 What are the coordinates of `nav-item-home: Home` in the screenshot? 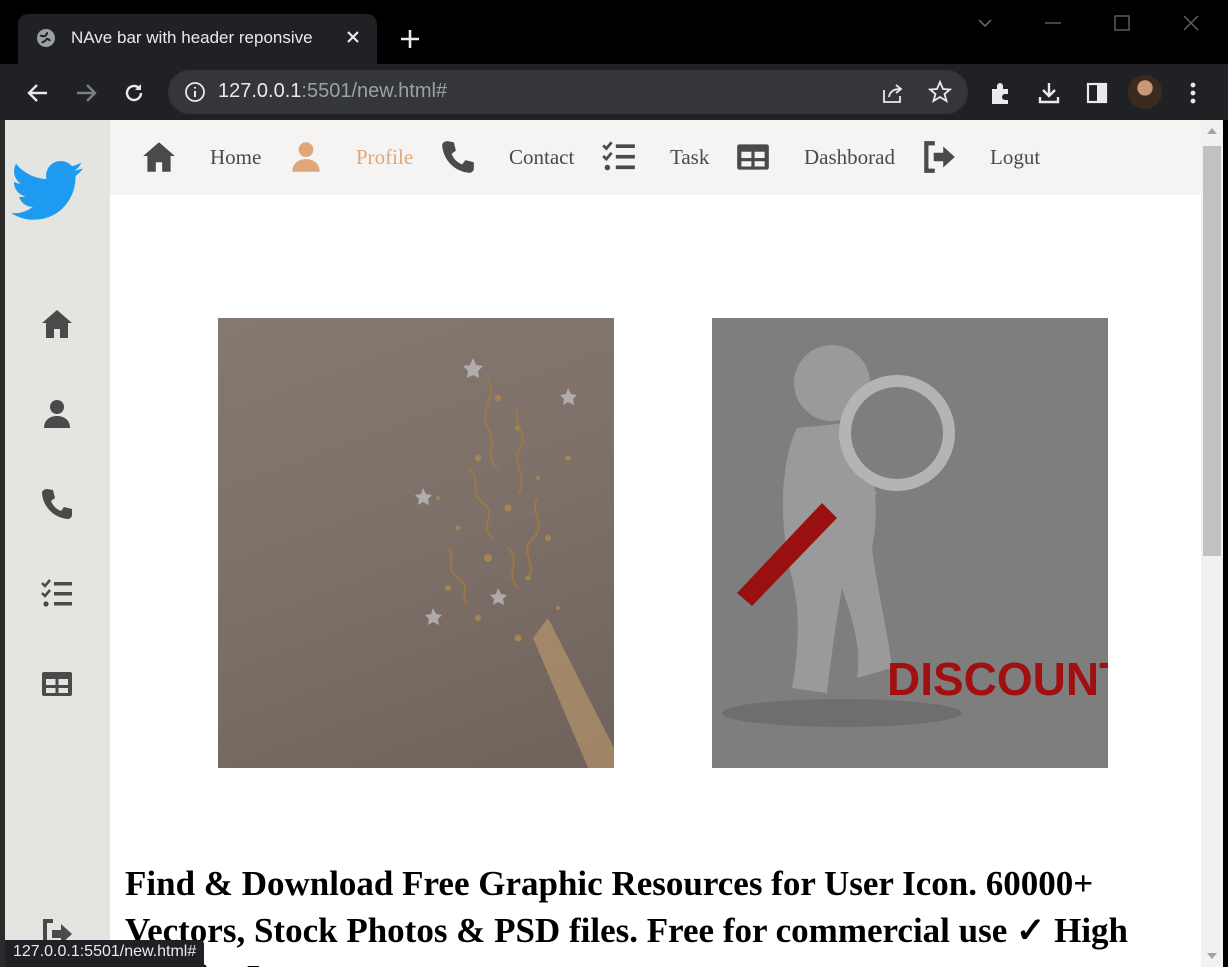 It's located at (235, 157).